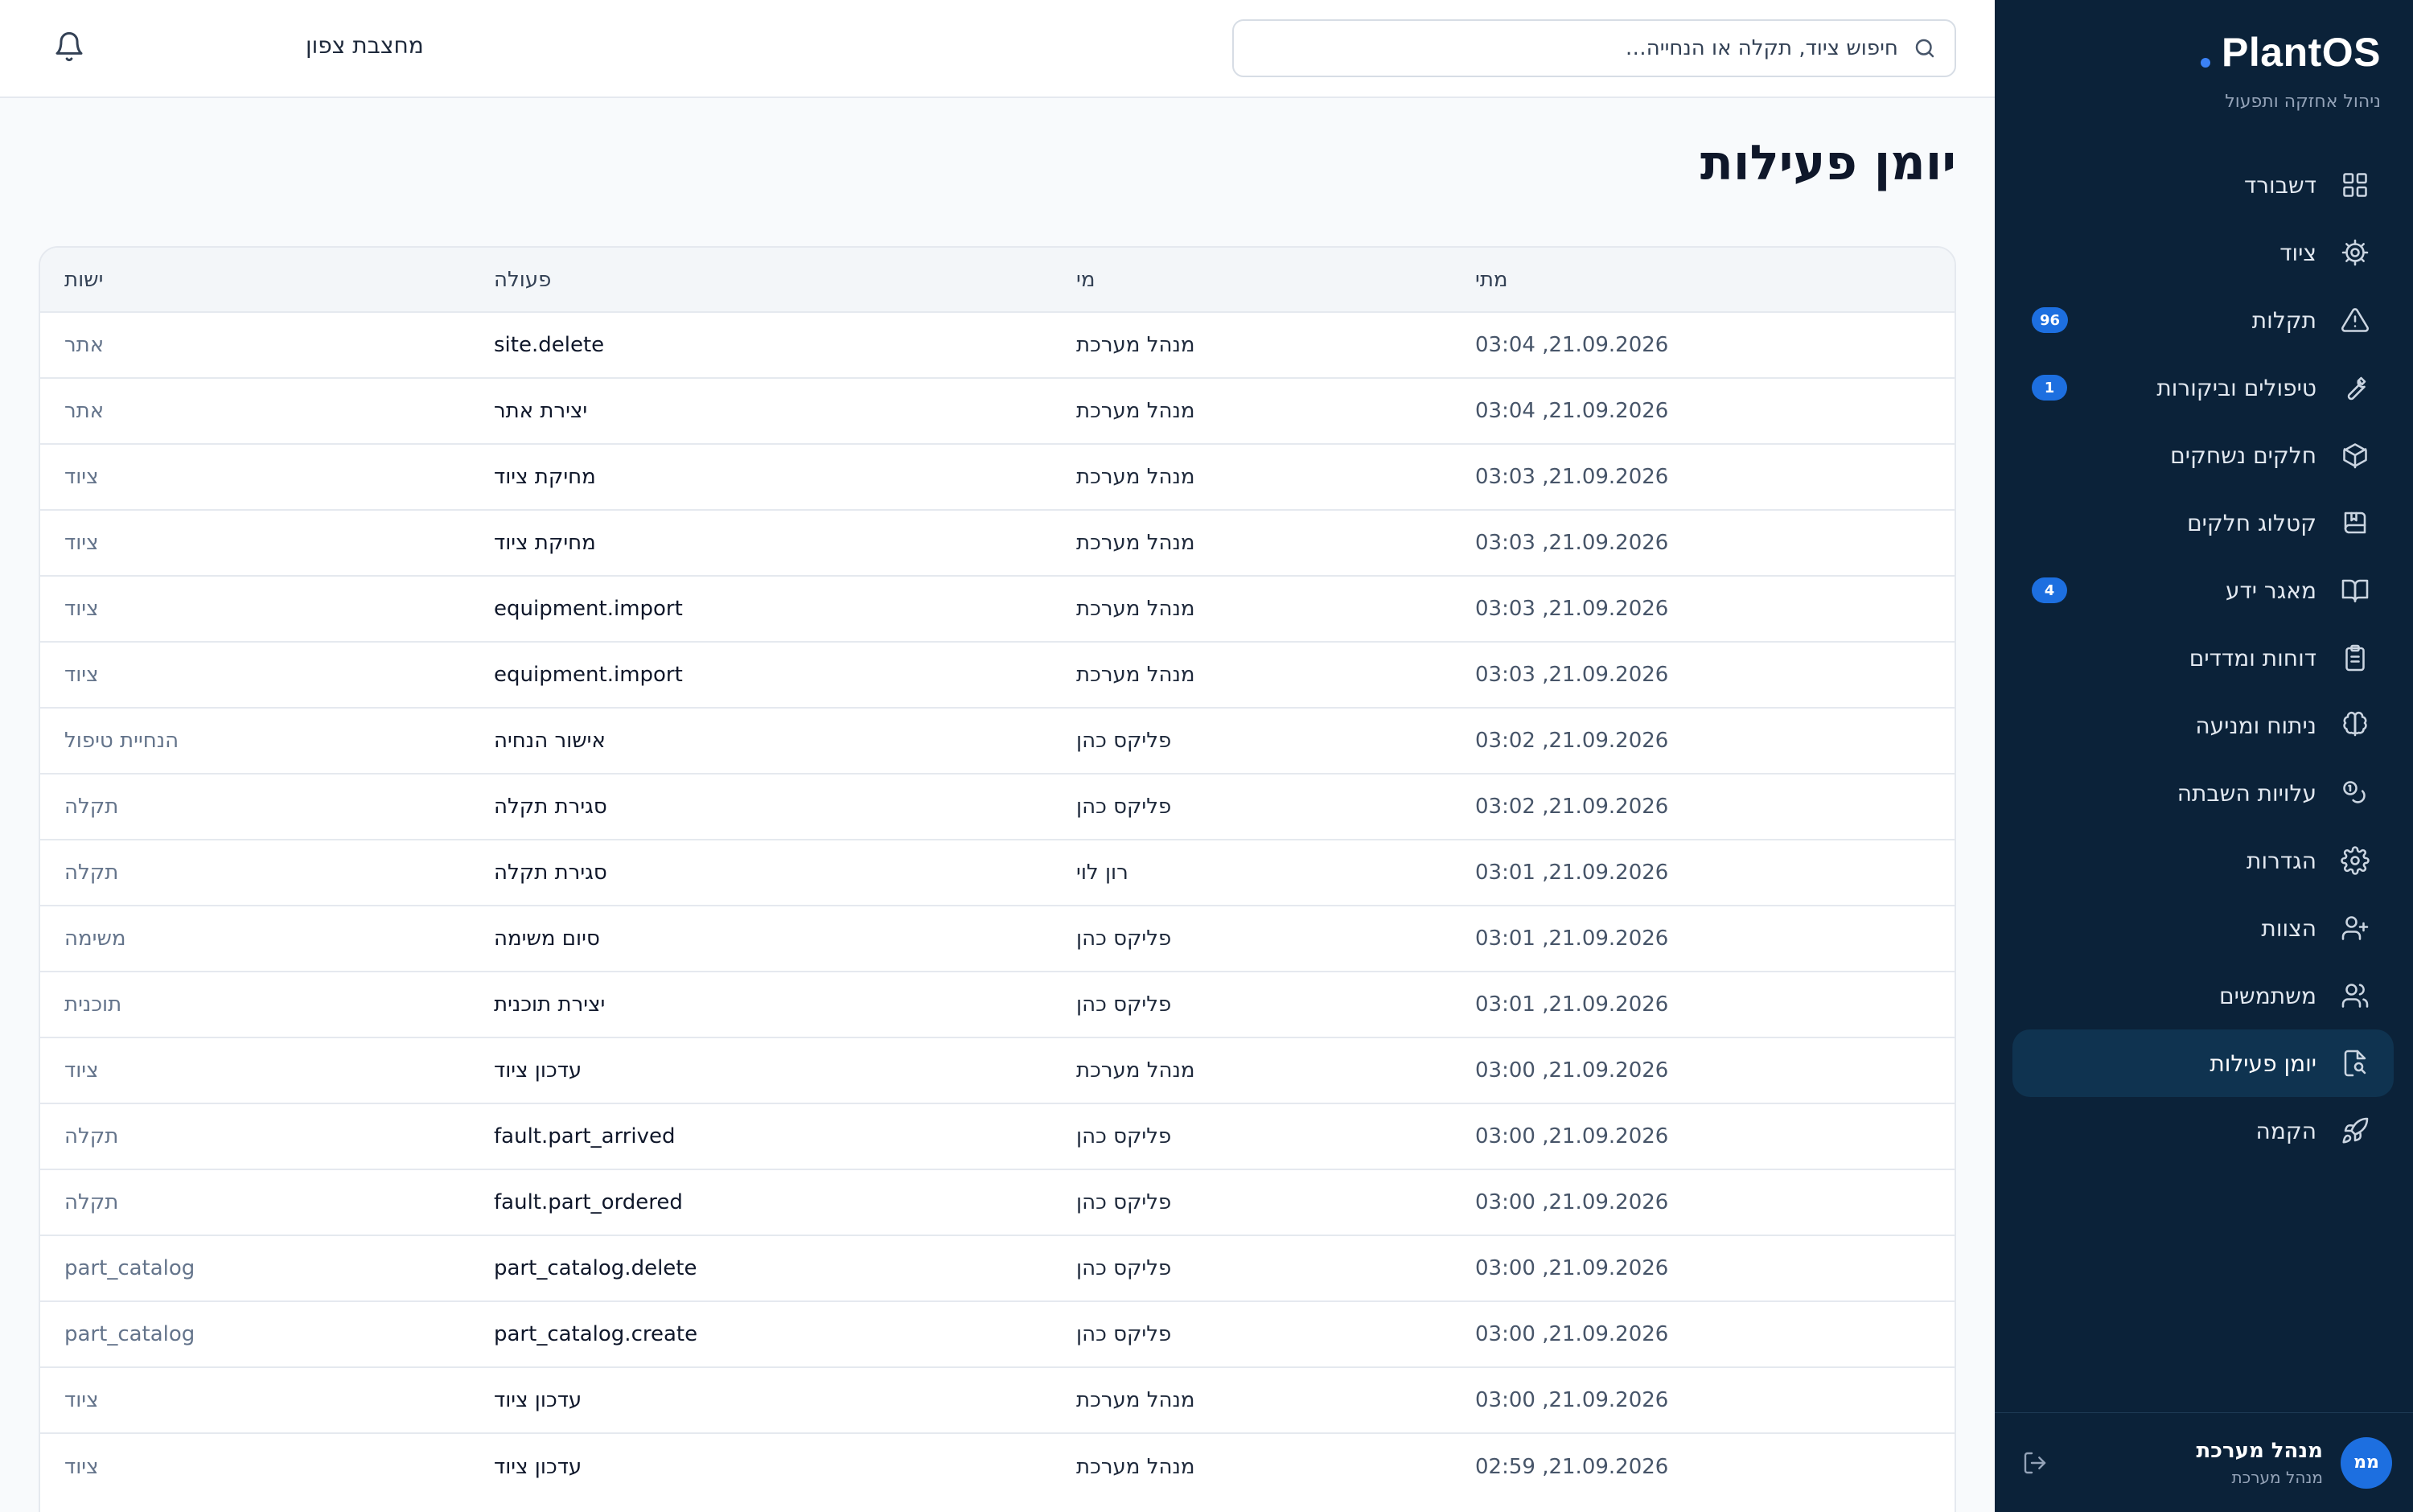 This screenshot has width=2413, height=1512. I want to click on table-row: 21.09.2026, 03:01 רון לוי סגירת תקלה תקלה, so click(997, 873).